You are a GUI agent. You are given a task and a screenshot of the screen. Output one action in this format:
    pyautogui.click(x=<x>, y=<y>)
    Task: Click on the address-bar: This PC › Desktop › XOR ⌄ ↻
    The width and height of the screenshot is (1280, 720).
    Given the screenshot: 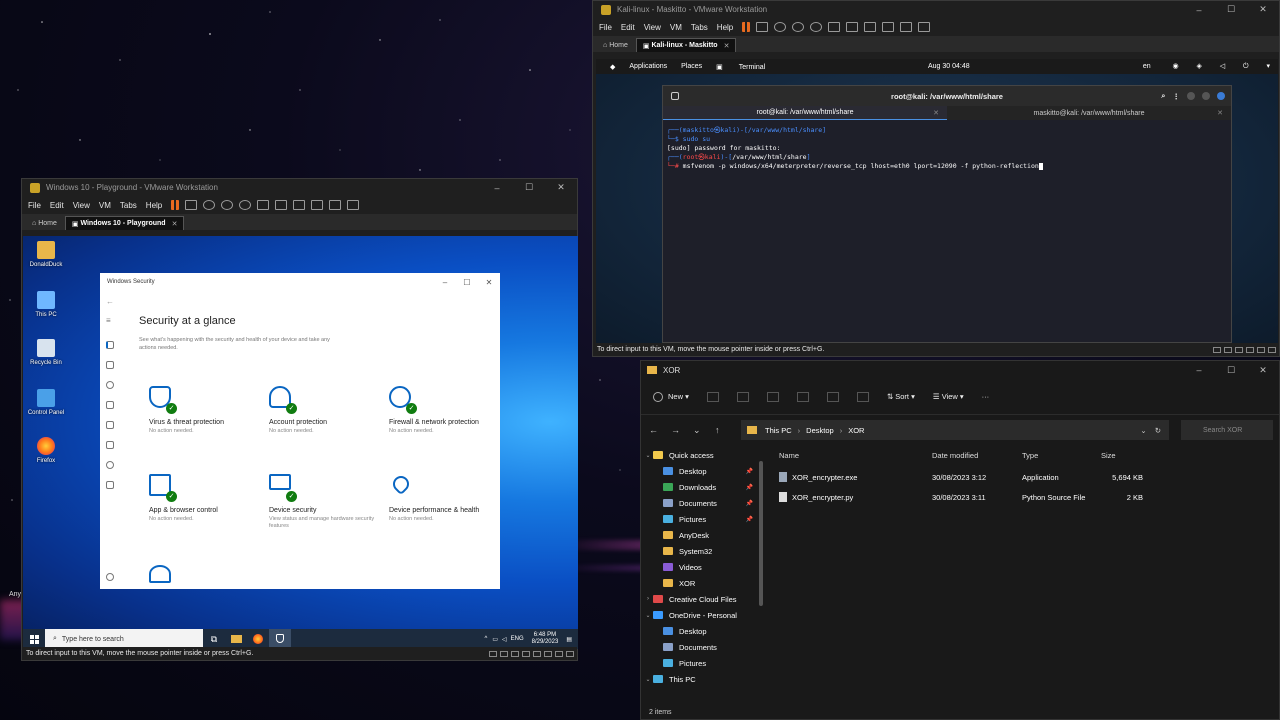 What is the action you would take?
    pyautogui.click(x=955, y=430)
    